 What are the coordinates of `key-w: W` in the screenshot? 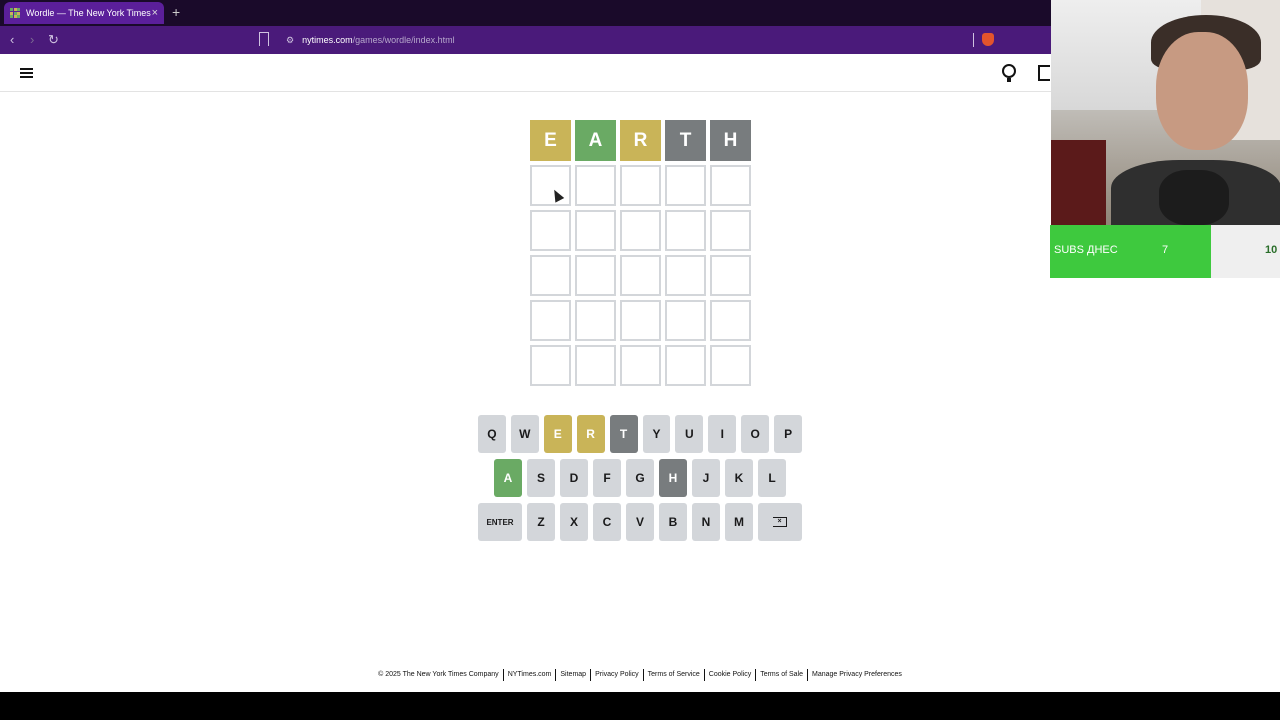 It's located at (524, 434).